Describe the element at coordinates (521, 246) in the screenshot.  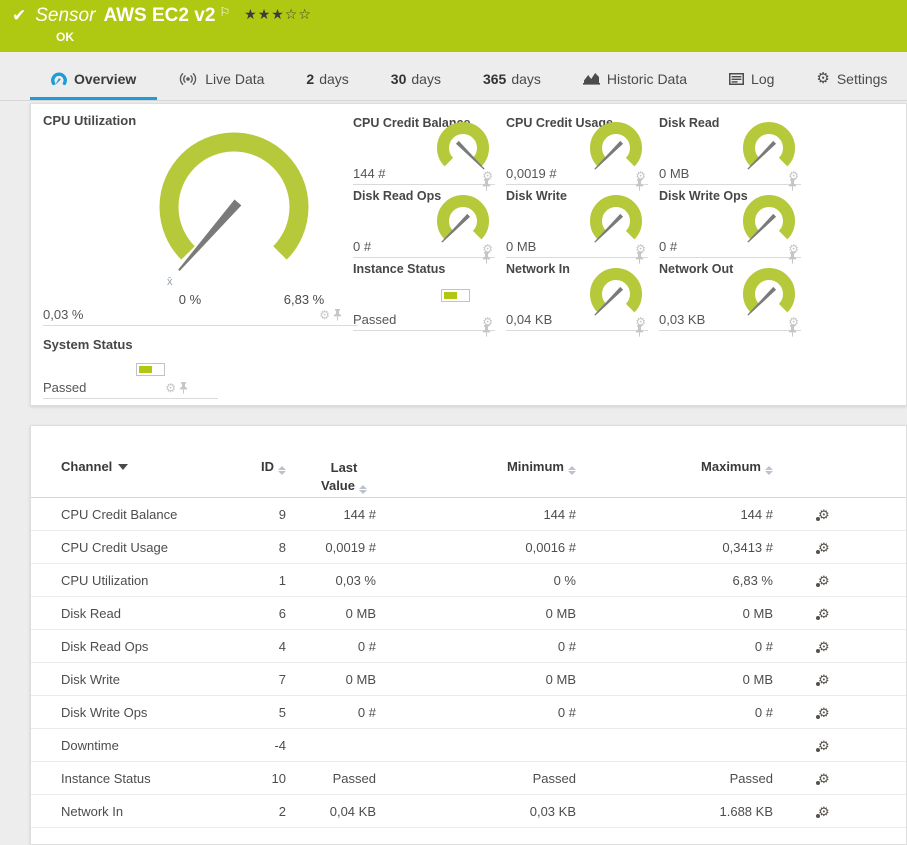
I see `channel-value: 0 MB` at that location.